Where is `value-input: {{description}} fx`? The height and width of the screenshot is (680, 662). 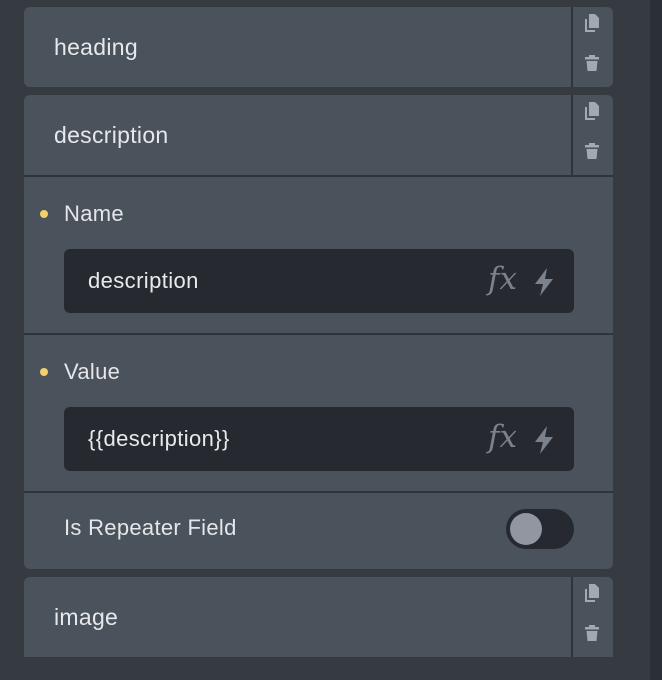 value-input: {{description}} fx is located at coordinates (319, 439).